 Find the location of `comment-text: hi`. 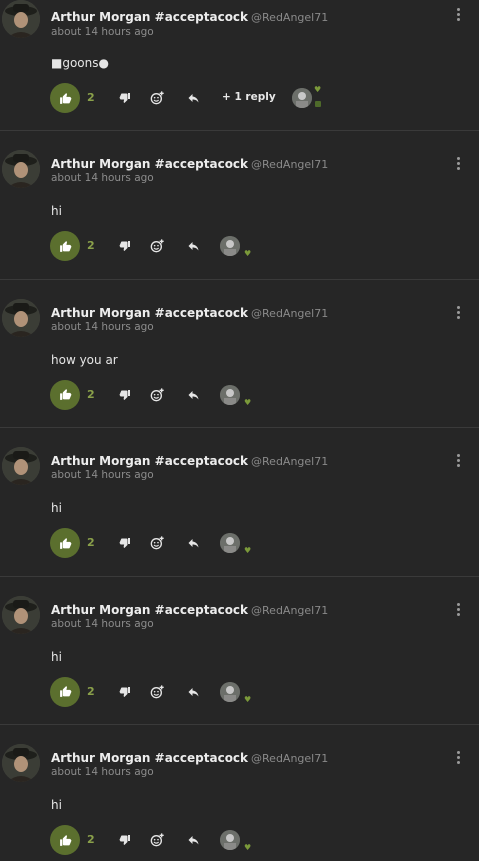

comment-text: hi is located at coordinates (56, 211).